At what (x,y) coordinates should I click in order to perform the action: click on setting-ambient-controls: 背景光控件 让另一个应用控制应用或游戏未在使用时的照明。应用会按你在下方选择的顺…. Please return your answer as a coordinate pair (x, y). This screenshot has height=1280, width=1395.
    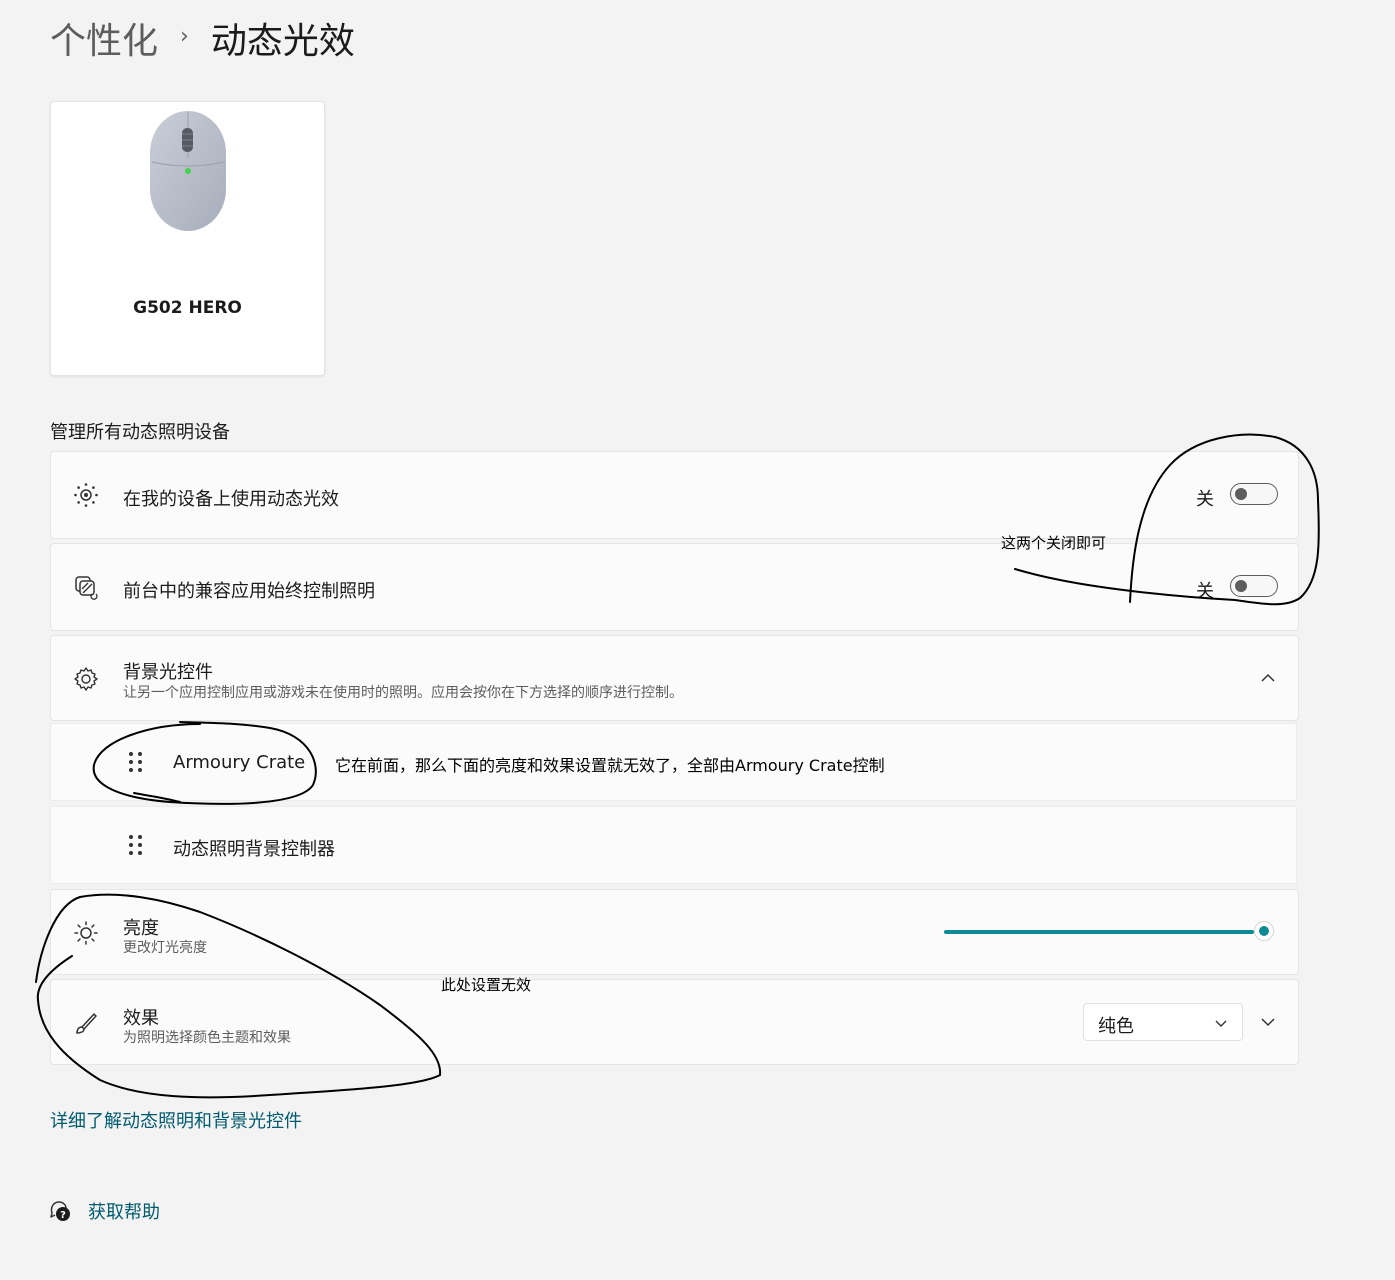
    Looking at the image, I should click on (674, 678).